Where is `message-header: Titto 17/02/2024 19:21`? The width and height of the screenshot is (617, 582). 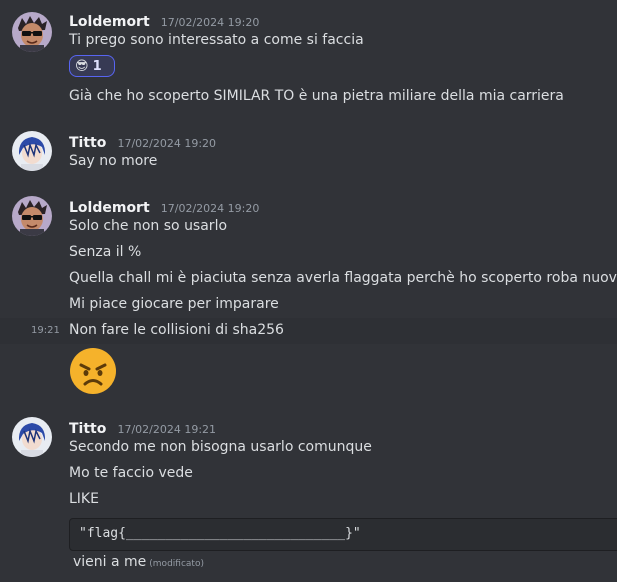
message-header: Titto 17/02/2024 19:21 is located at coordinates (142, 427).